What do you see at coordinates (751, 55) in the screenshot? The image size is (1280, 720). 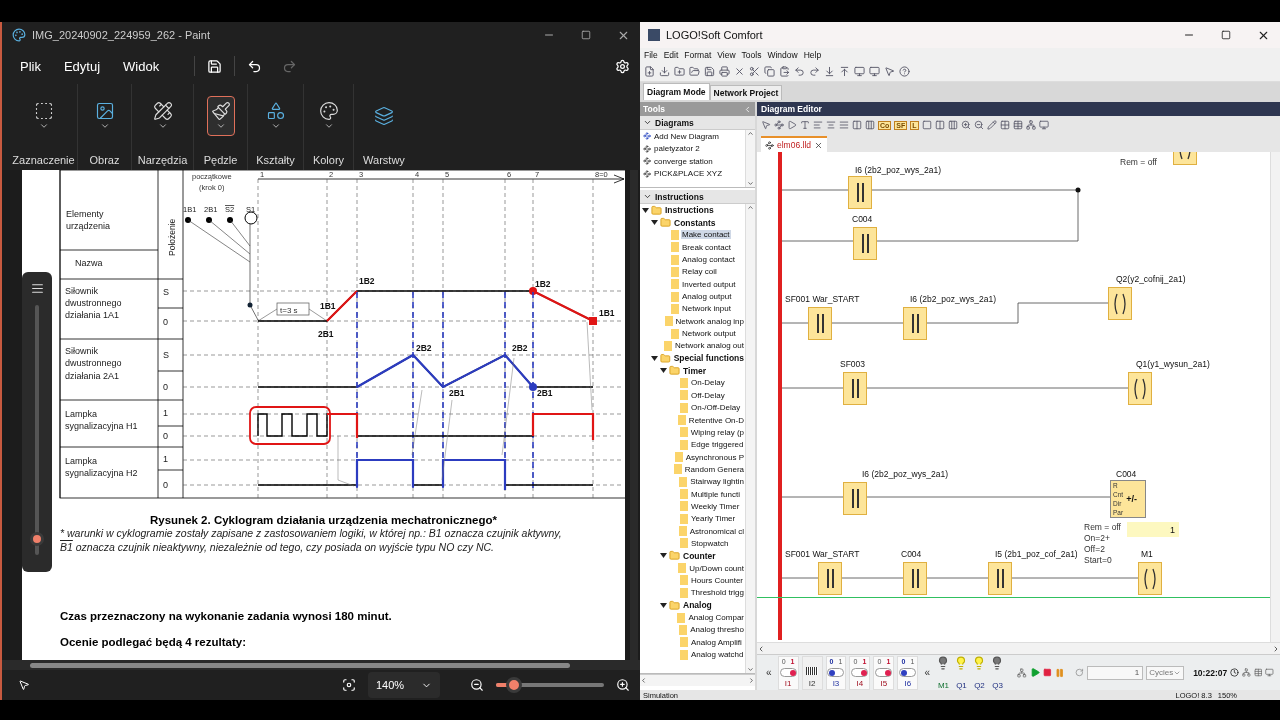 I see `menu-item: Tools` at bounding box center [751, 55].